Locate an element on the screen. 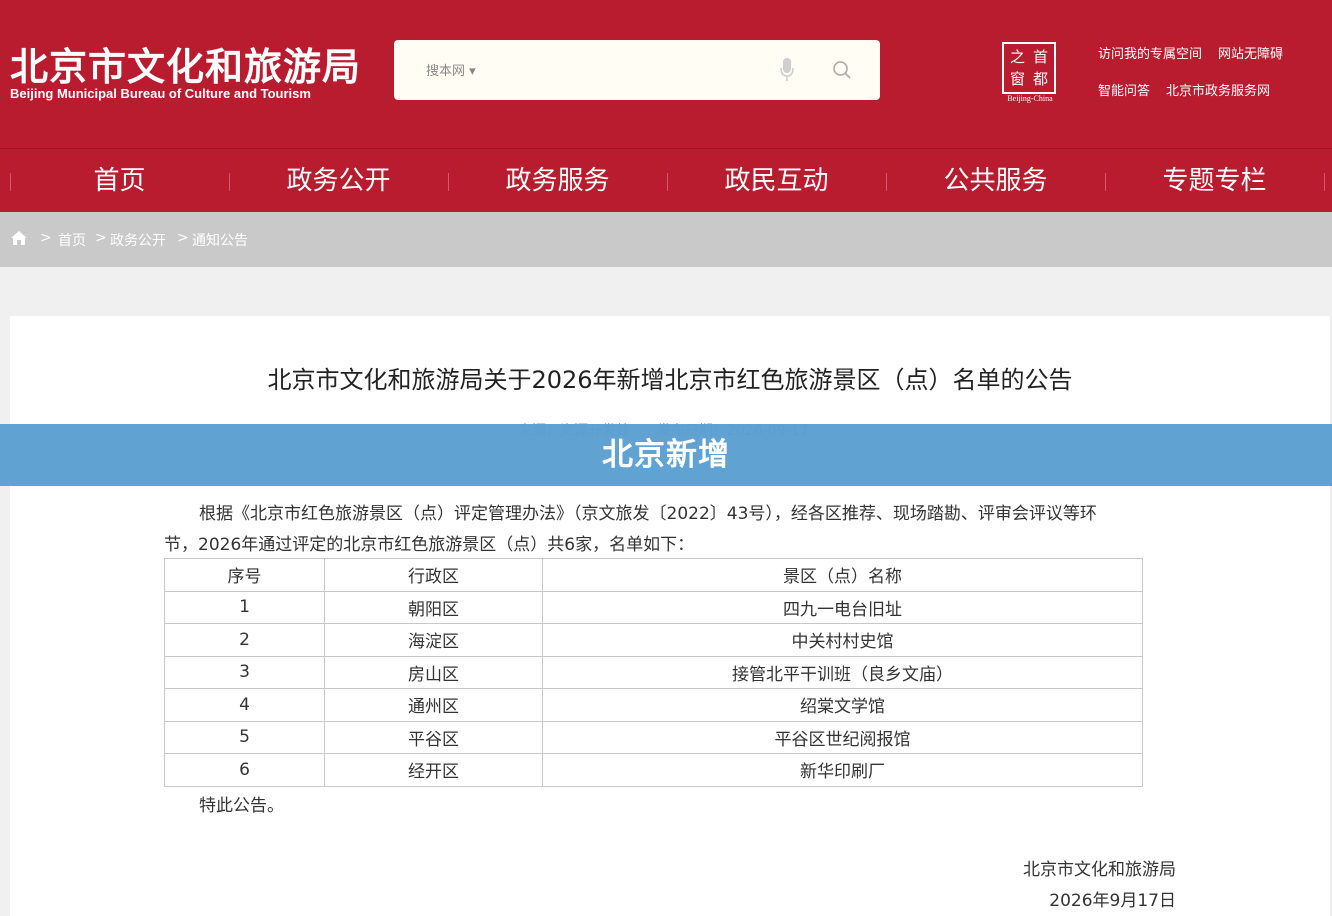 Image resolution: width=1332 pixels, height=916 pixels. search-input is located at coordinates (636, 71).